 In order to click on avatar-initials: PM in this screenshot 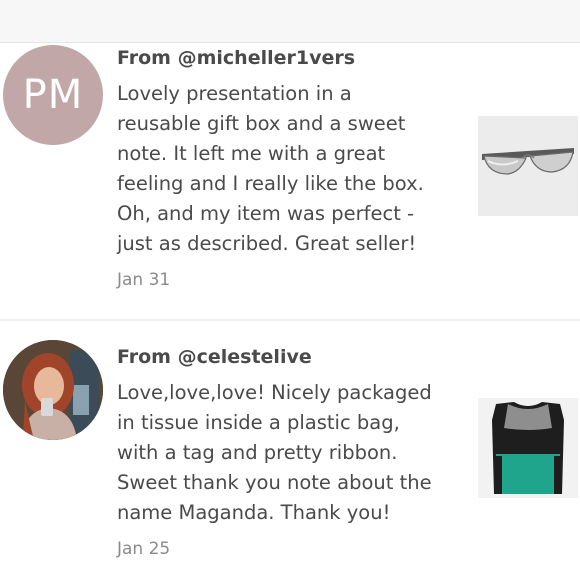, I will do `click(53, 95)`.